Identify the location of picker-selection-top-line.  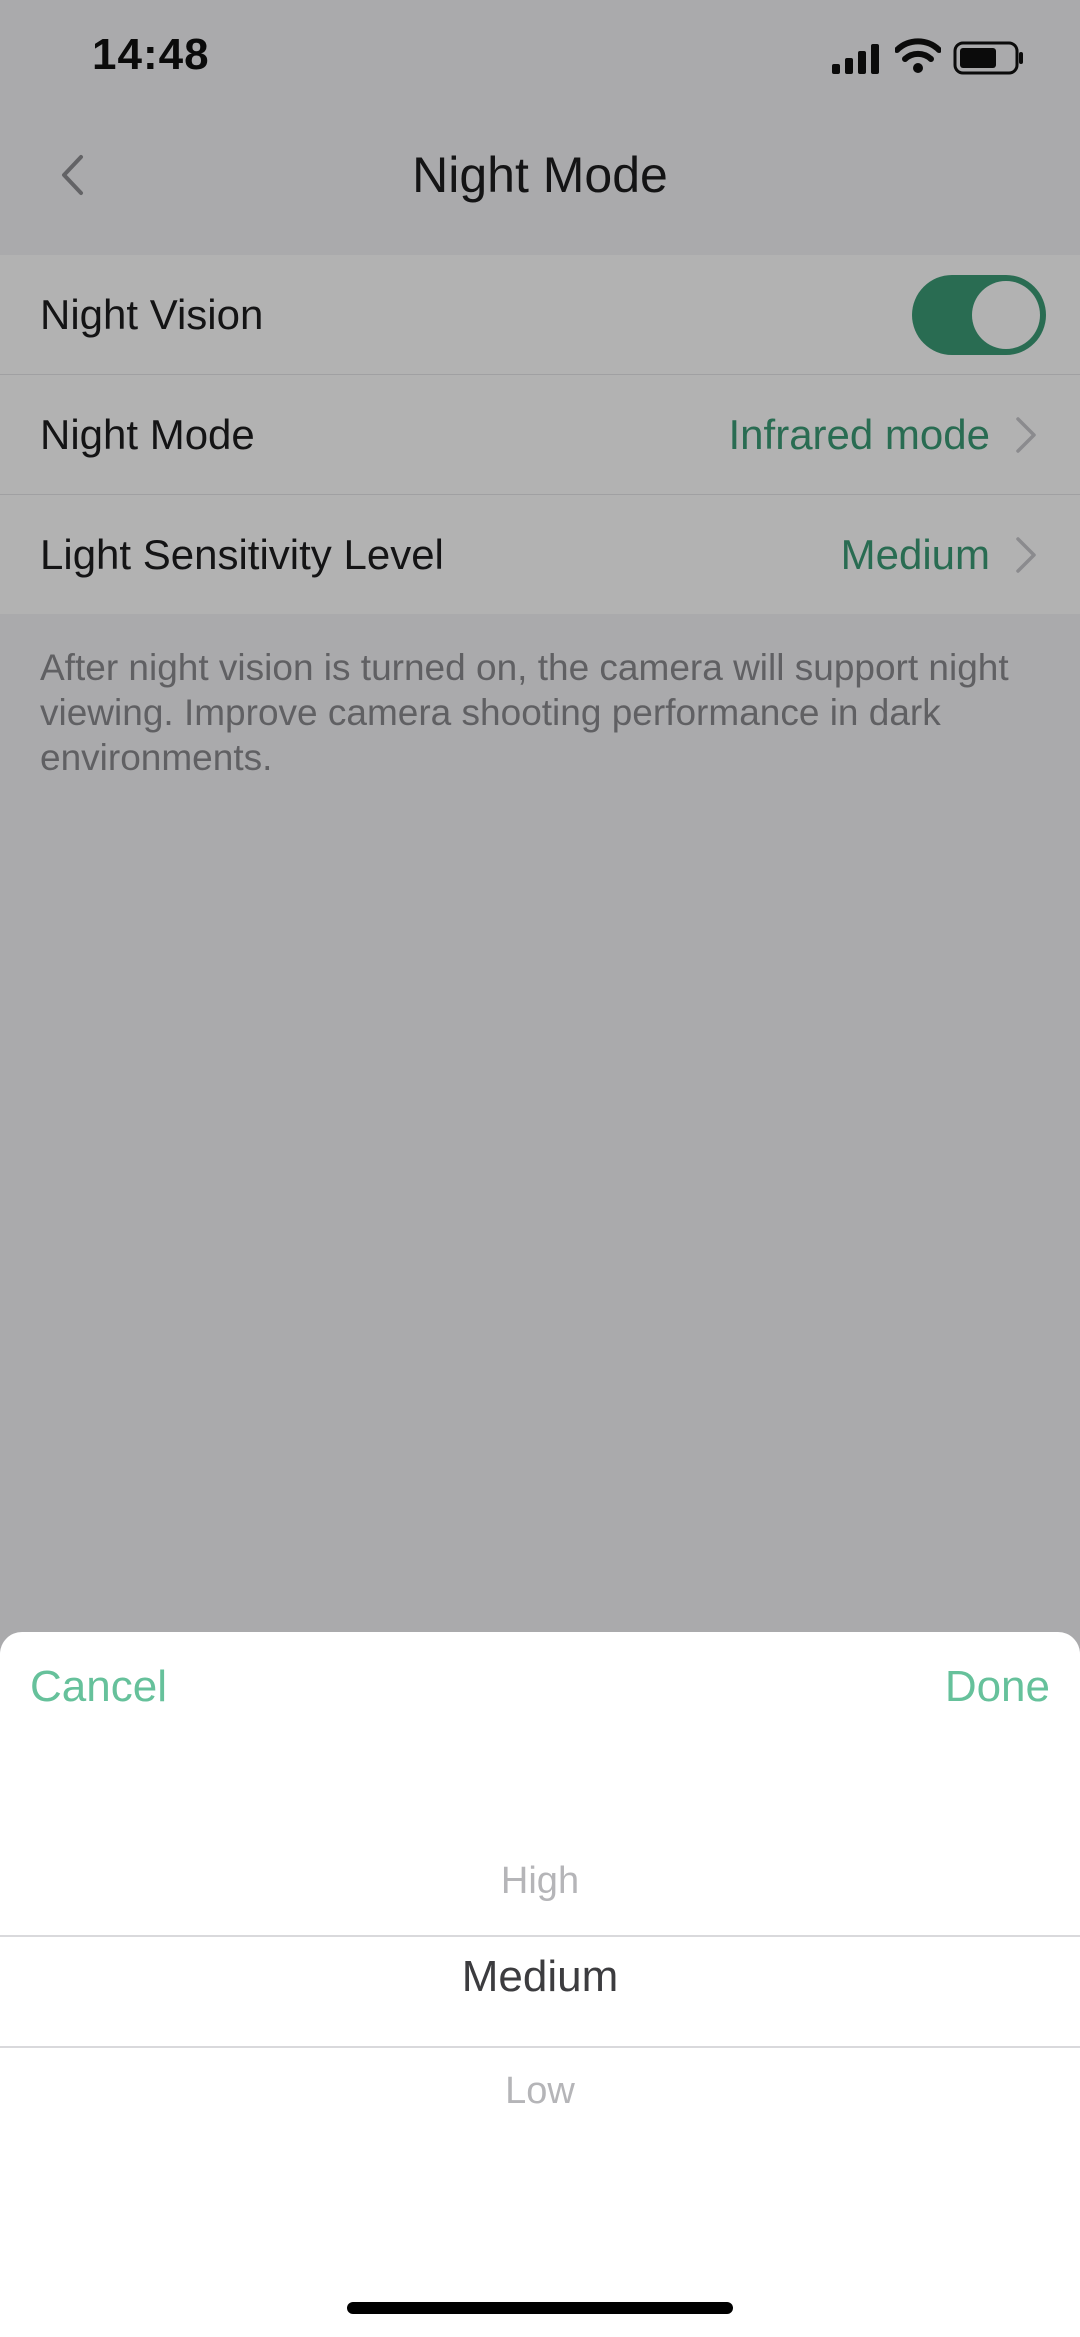
(540, 1936).